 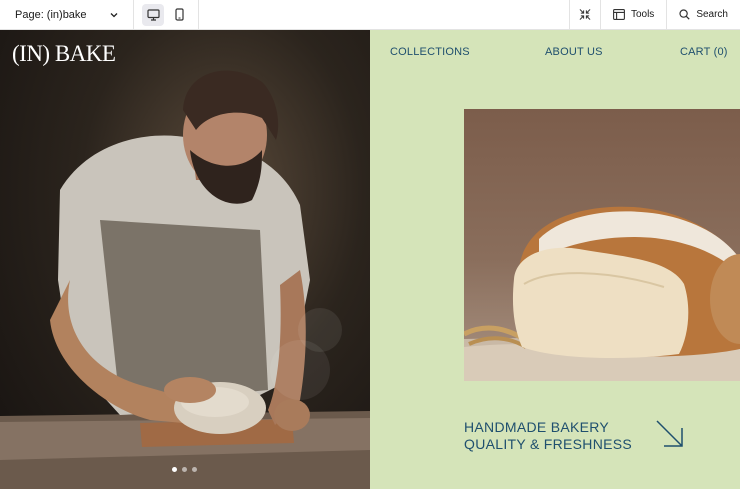 I want to click on search-icon, so click(x=684, y=14).